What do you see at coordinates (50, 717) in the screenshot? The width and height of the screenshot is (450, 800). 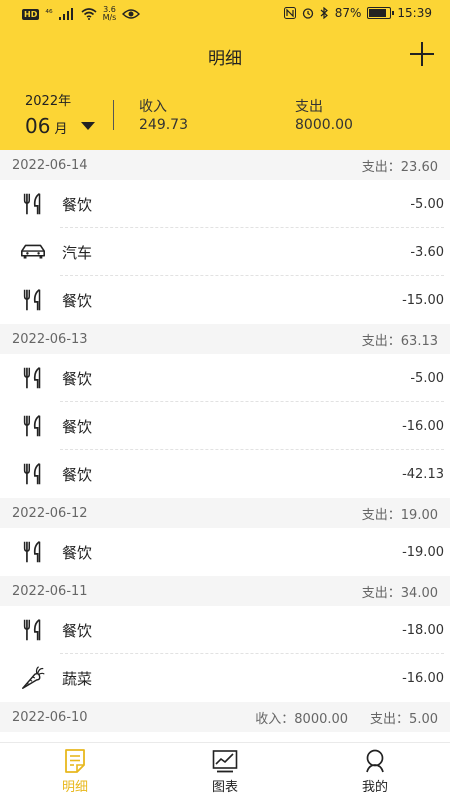 I see `day-date: 2022-06-10` at bounding box center [50, 717].